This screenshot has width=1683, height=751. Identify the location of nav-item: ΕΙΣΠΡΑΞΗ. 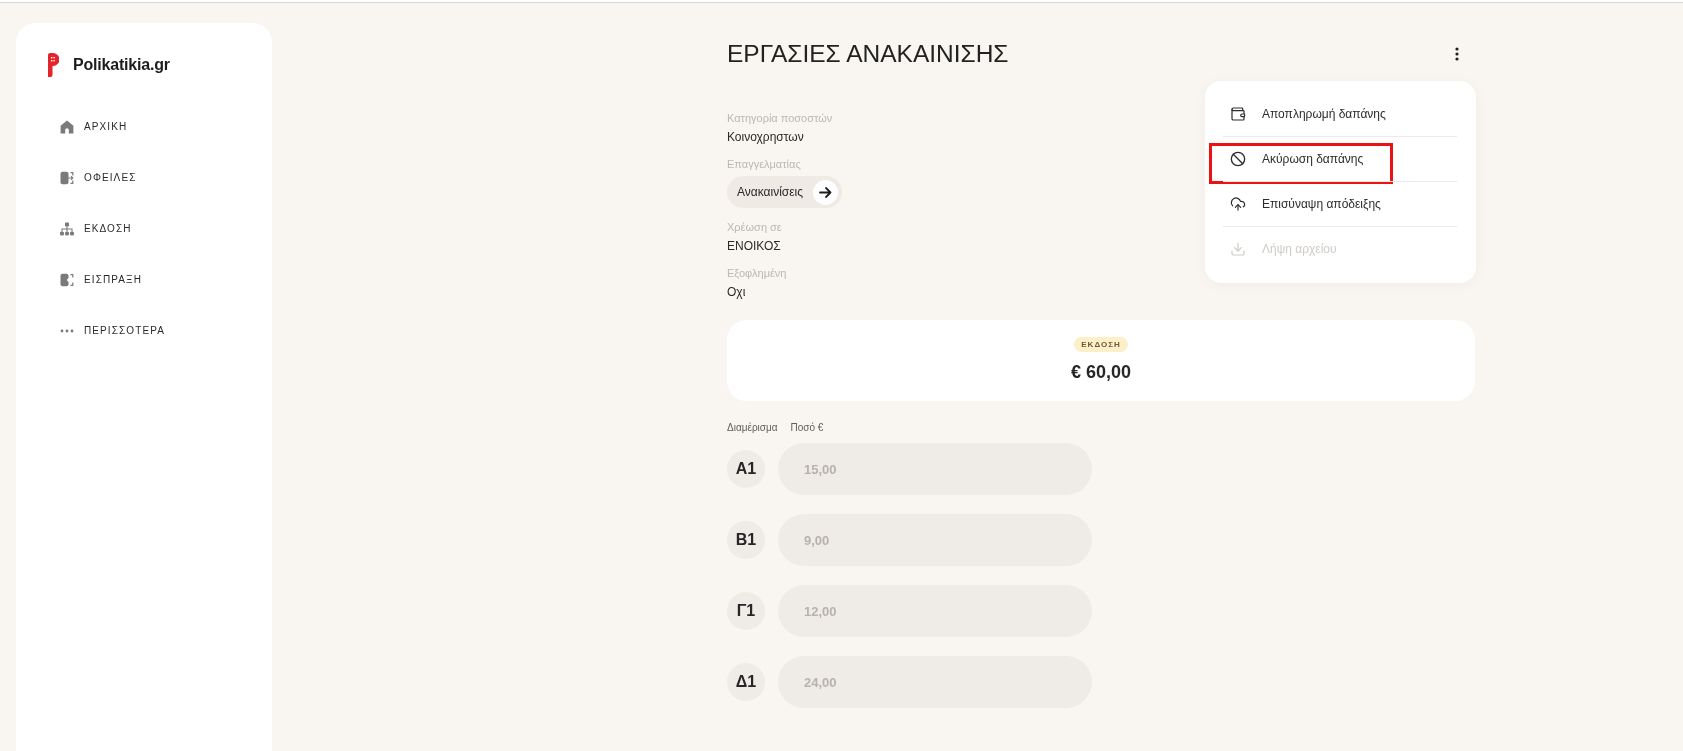
(144, 279).